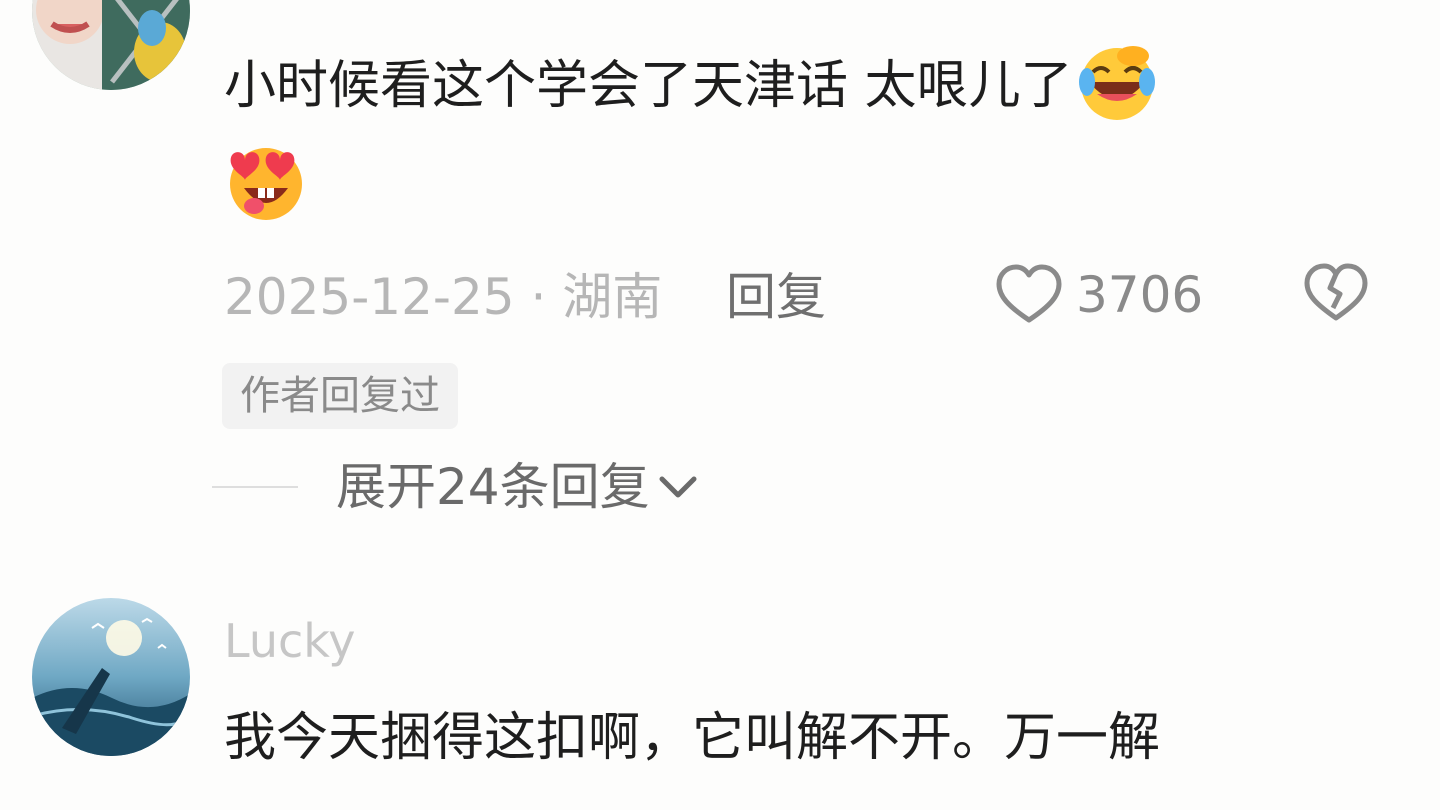 This screenshot has width=1440, height=810. I want to click on like-button: 3706, so click(1098, 295).